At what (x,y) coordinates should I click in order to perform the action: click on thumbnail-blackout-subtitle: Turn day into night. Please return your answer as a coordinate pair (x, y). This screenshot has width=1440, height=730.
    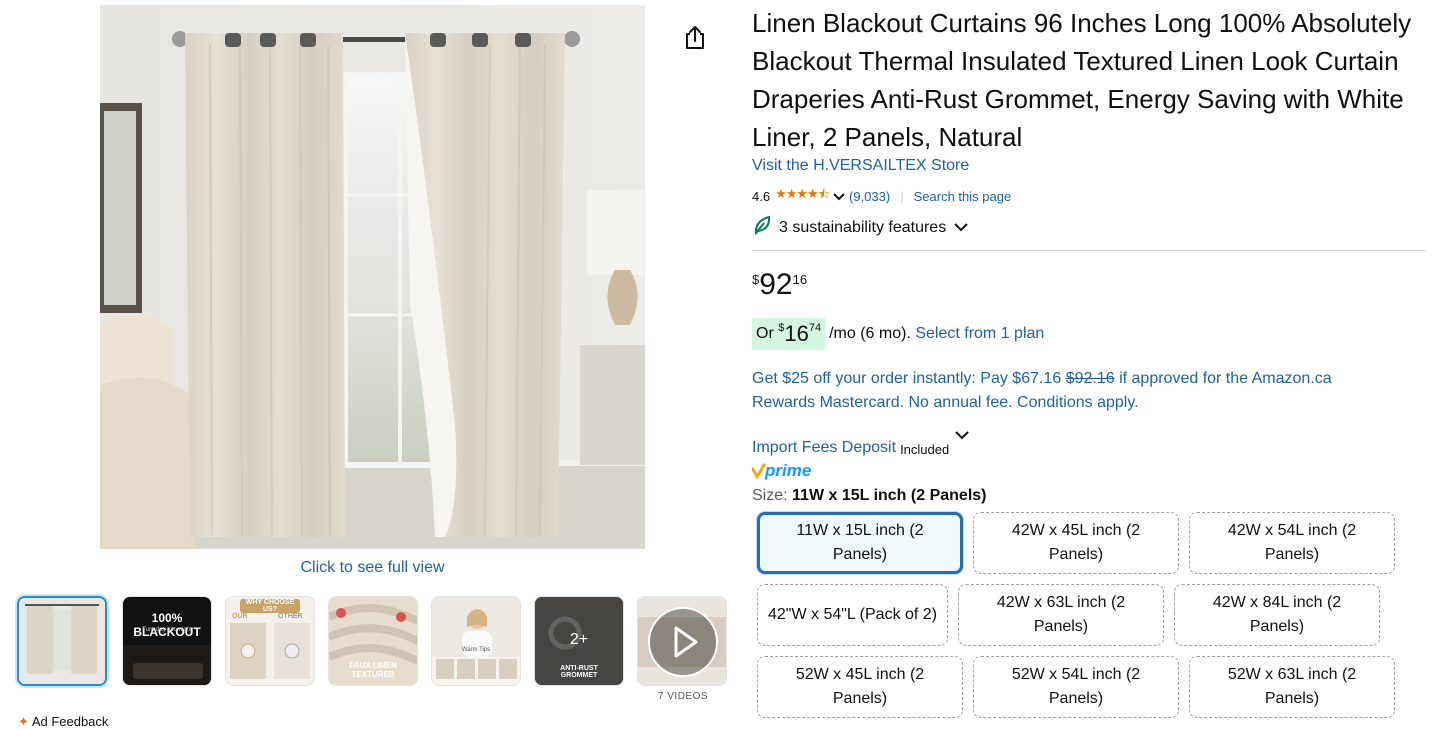
    Looking at the image, I should click on (167, 630).